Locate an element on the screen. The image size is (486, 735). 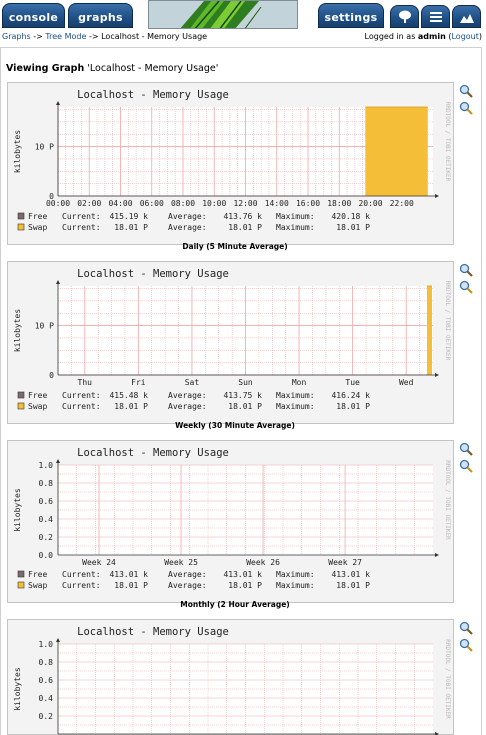
banner-leaf-image is located at coordinates (223, 14).